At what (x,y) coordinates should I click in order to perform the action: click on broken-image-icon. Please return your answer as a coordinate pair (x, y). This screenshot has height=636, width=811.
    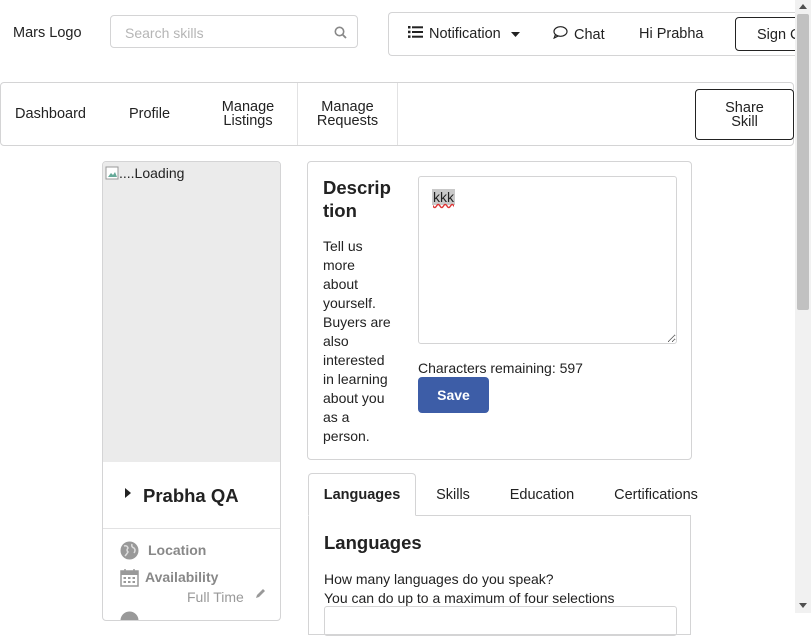
    Looking at the image, I should click on (112, 173).